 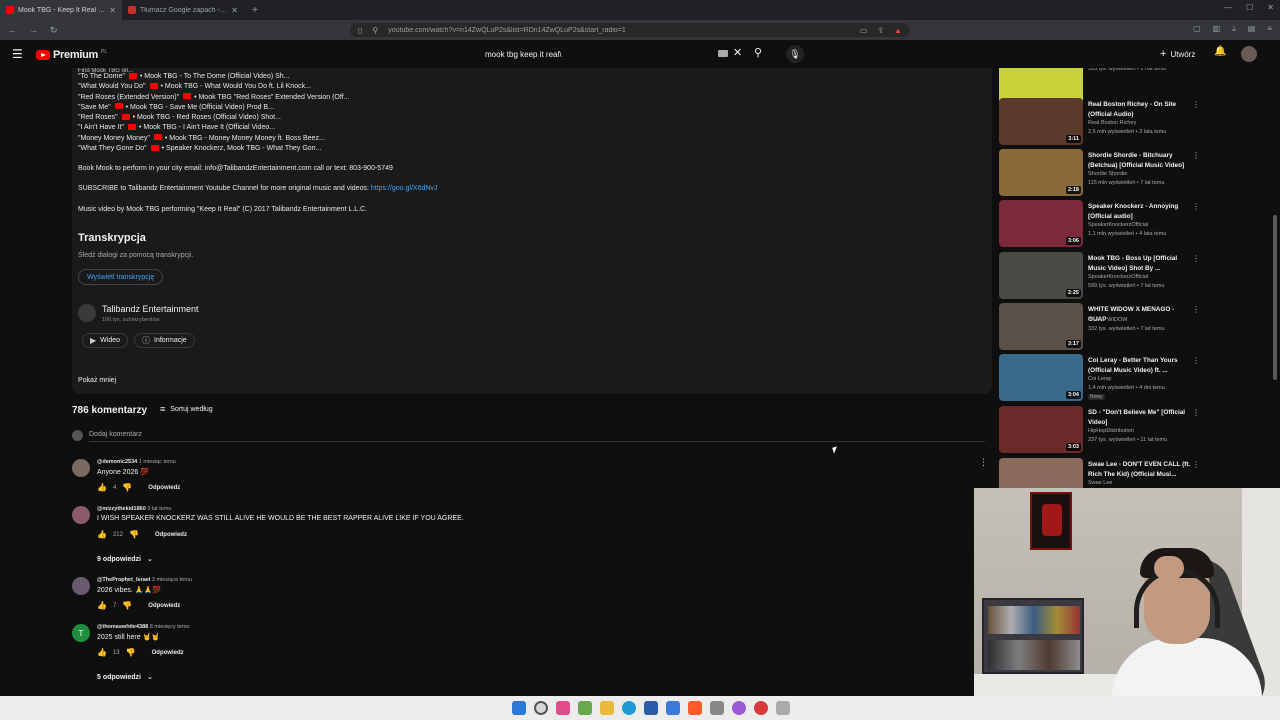 What do you see at coordinates (519, 708) in the screenshot?
I see `start-icon` at bounding box center [519, 708].